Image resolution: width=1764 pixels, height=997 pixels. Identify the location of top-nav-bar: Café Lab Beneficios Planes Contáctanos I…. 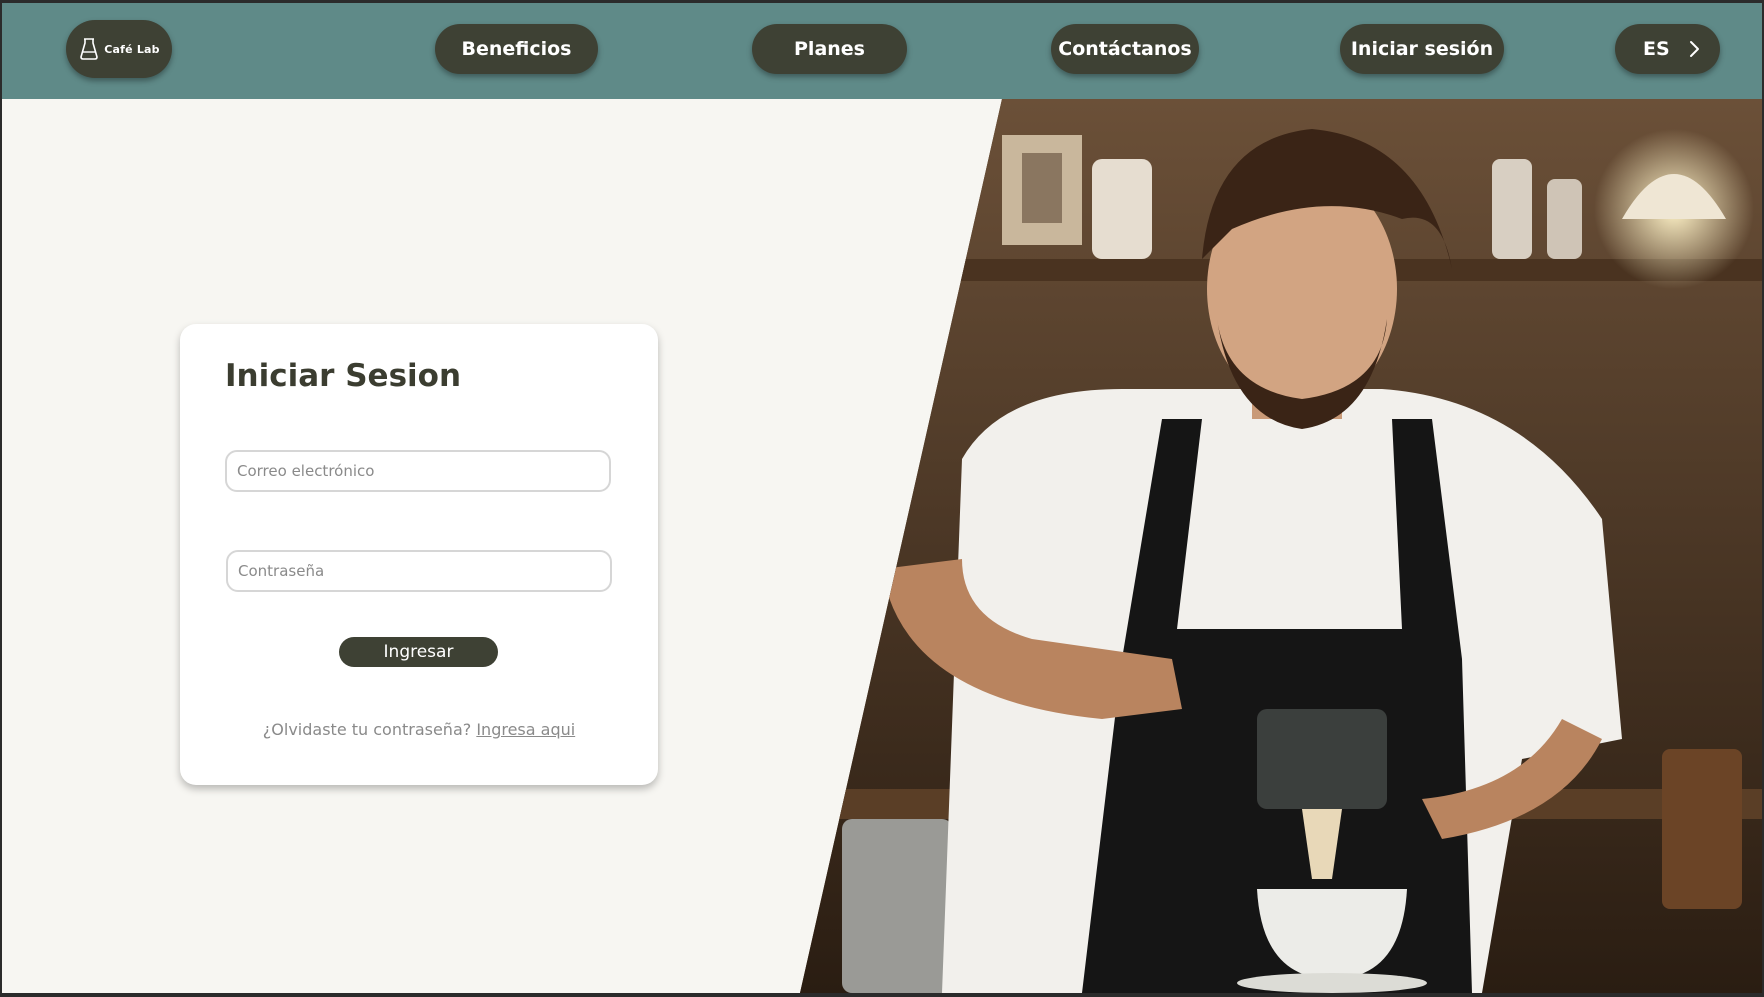
(882, 51).